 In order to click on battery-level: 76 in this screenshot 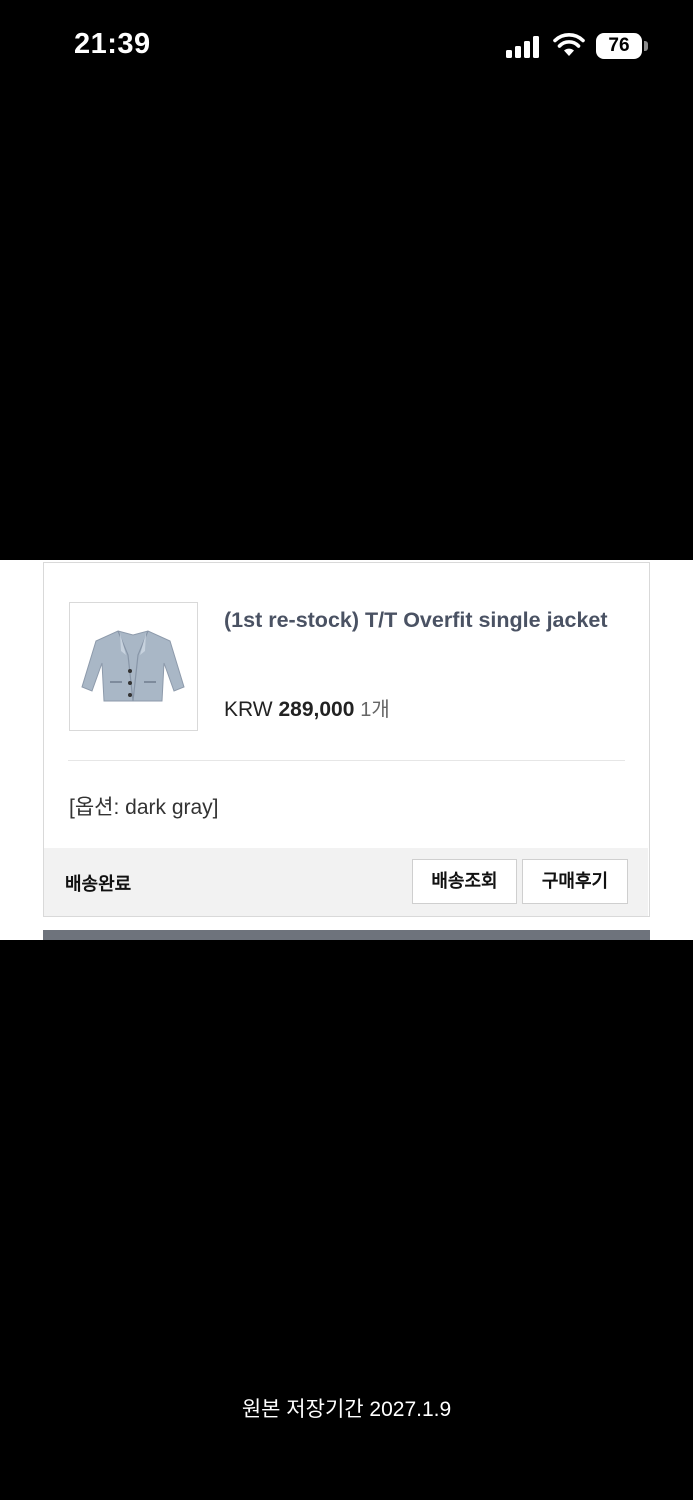, I will do `click(619, 45)`.